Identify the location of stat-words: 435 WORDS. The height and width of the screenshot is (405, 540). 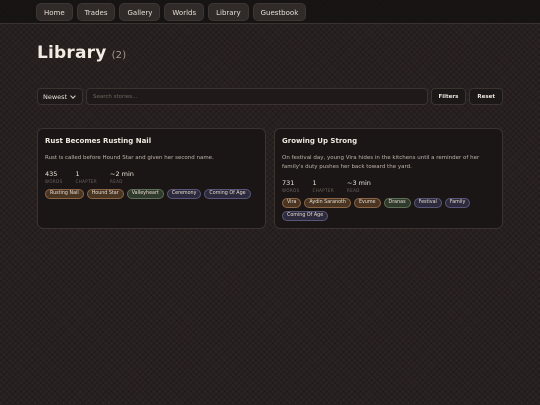
(54, 177).